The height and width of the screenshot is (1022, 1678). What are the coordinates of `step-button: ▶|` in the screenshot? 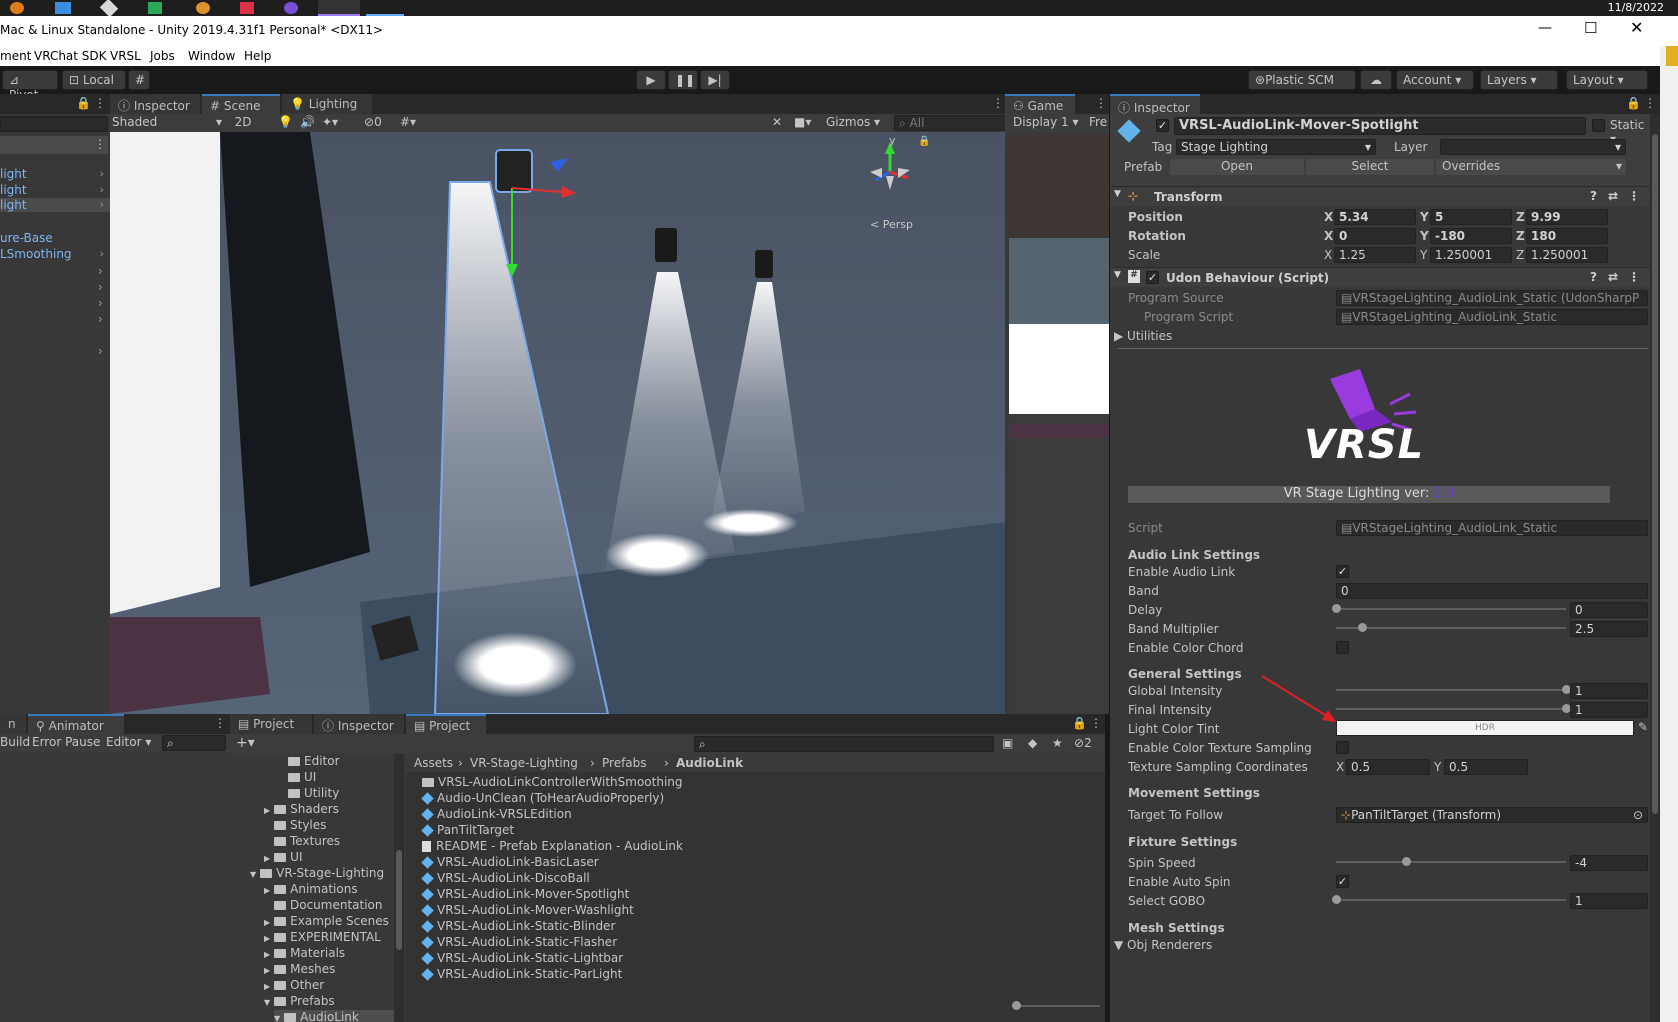 It's located at (715, 80).